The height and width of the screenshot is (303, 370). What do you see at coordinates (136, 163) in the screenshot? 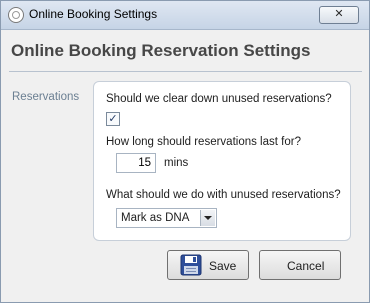
I see `duration-input` at bounding box center [136, 163].